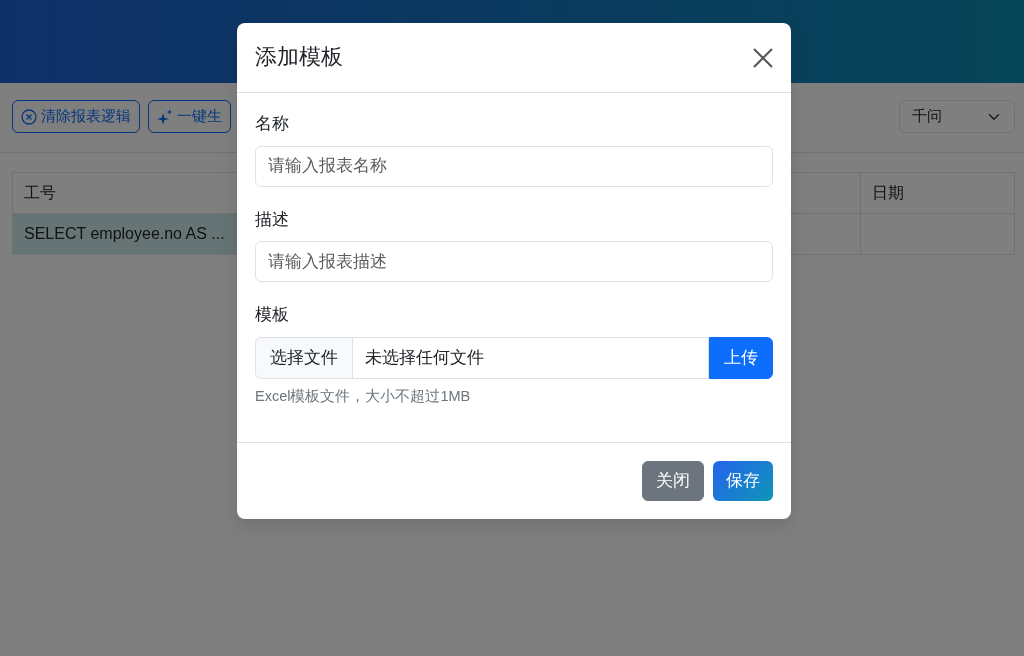 The width and height of the screenshot is (1024, 656). What do you see at coordinates (741, 357) in the screenshot?
I see `upload-button: 上传` at bounding box center [741, 357].